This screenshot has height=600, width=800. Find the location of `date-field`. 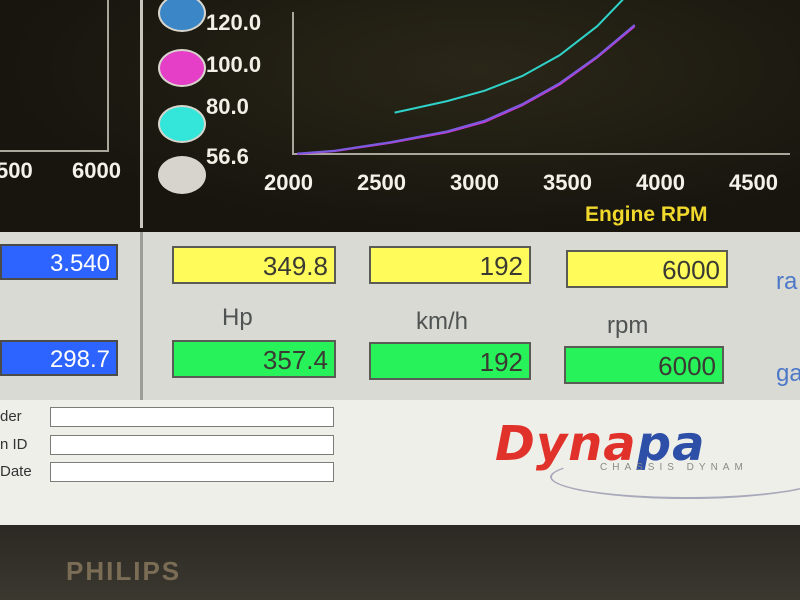

date-field is located at coordinates (192, 472).